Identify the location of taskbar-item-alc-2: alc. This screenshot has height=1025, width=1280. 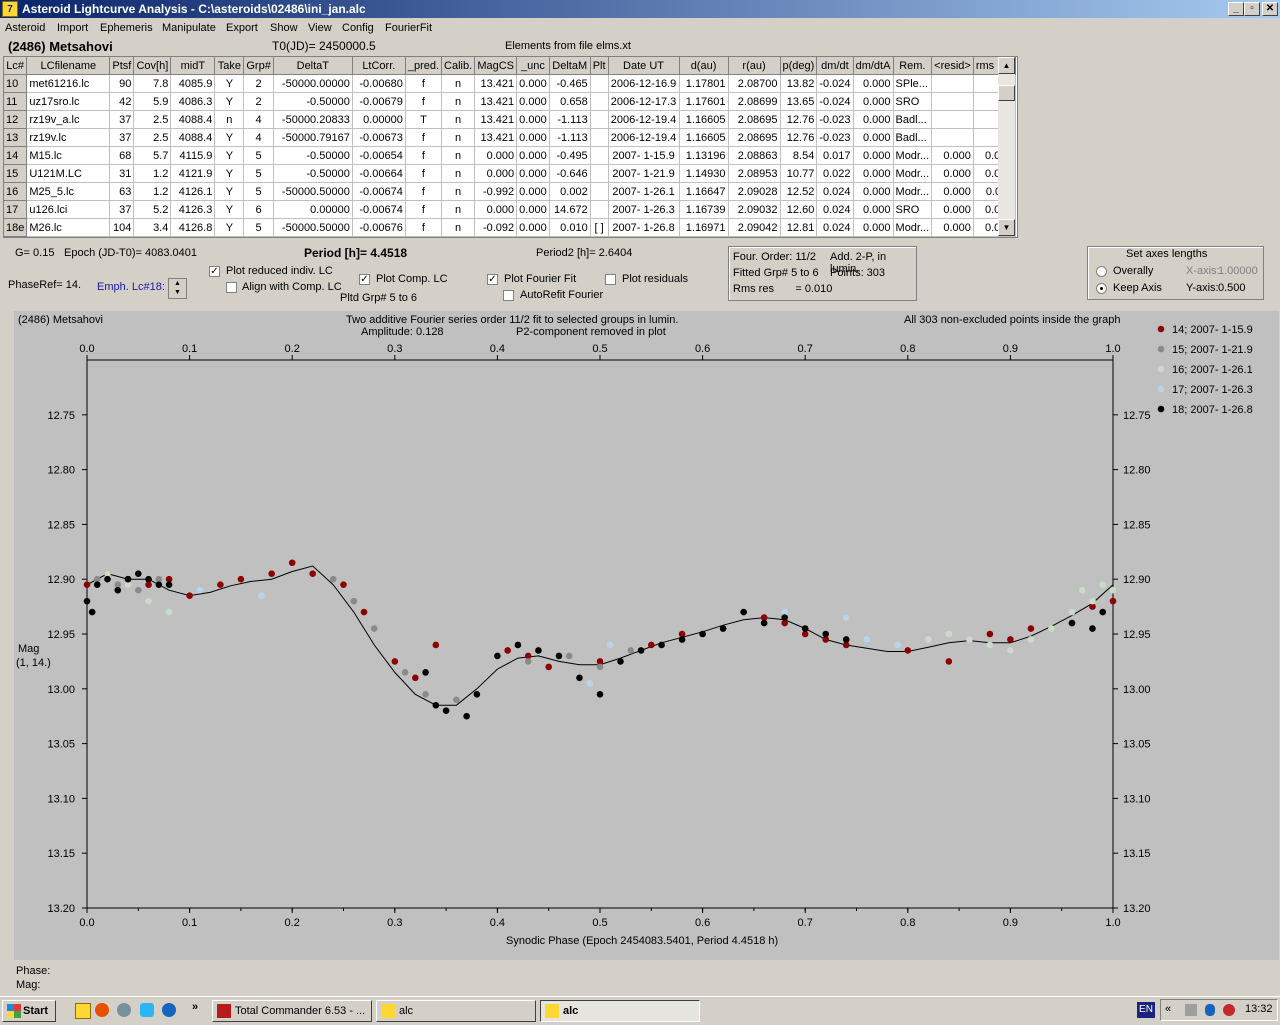
(620, 1011).